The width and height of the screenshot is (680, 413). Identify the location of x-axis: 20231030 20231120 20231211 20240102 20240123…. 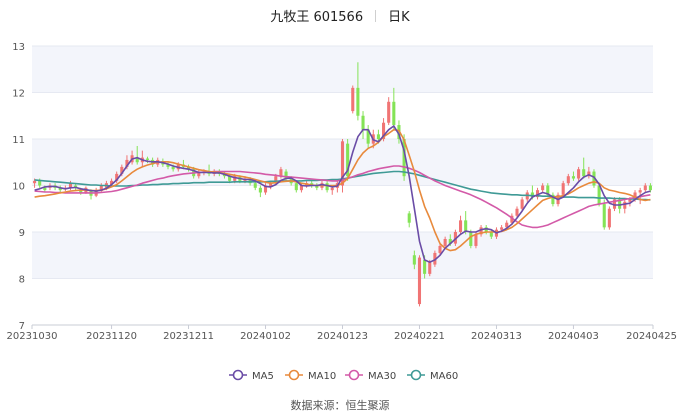
(342, 333).